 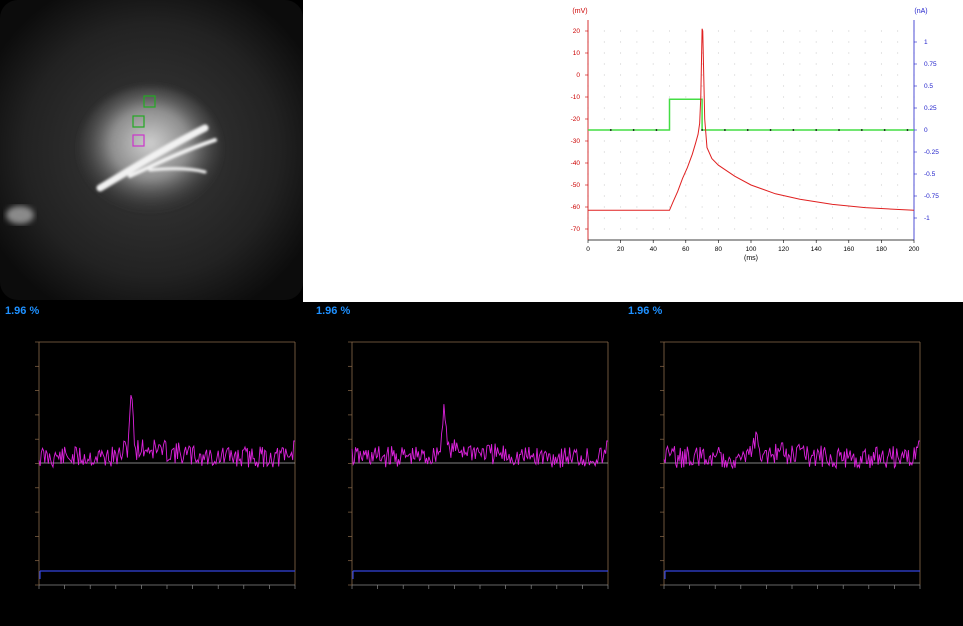 I want to click on y-left-tick-label: 10, so click(x=577, y=53).